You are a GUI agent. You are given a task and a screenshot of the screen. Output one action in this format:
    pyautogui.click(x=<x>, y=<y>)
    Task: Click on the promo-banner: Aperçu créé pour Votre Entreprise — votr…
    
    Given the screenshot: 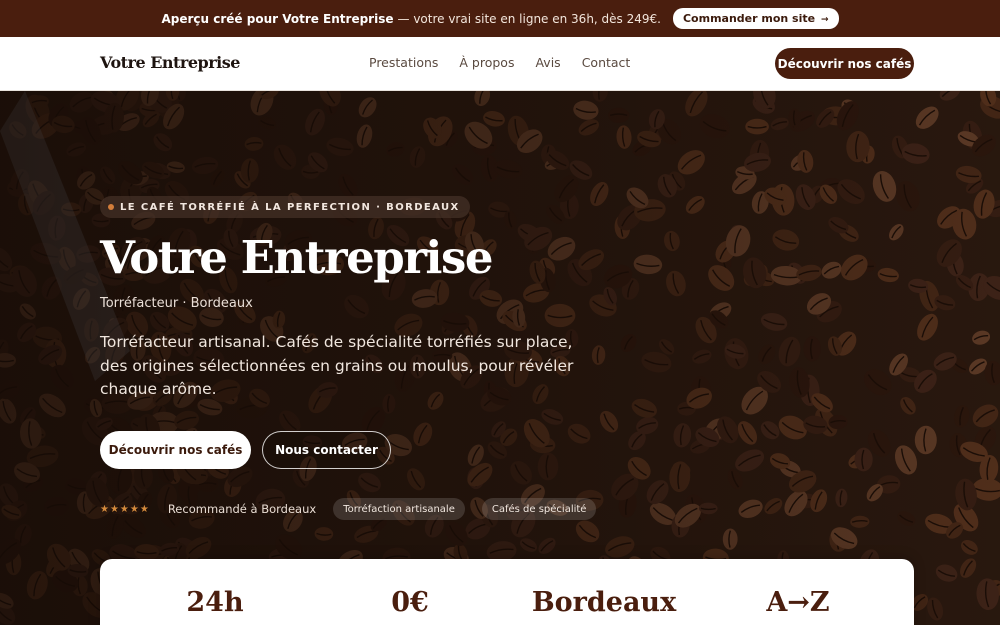 What is the action you would take?
    pyautogui.click(x=500, y=18)
    